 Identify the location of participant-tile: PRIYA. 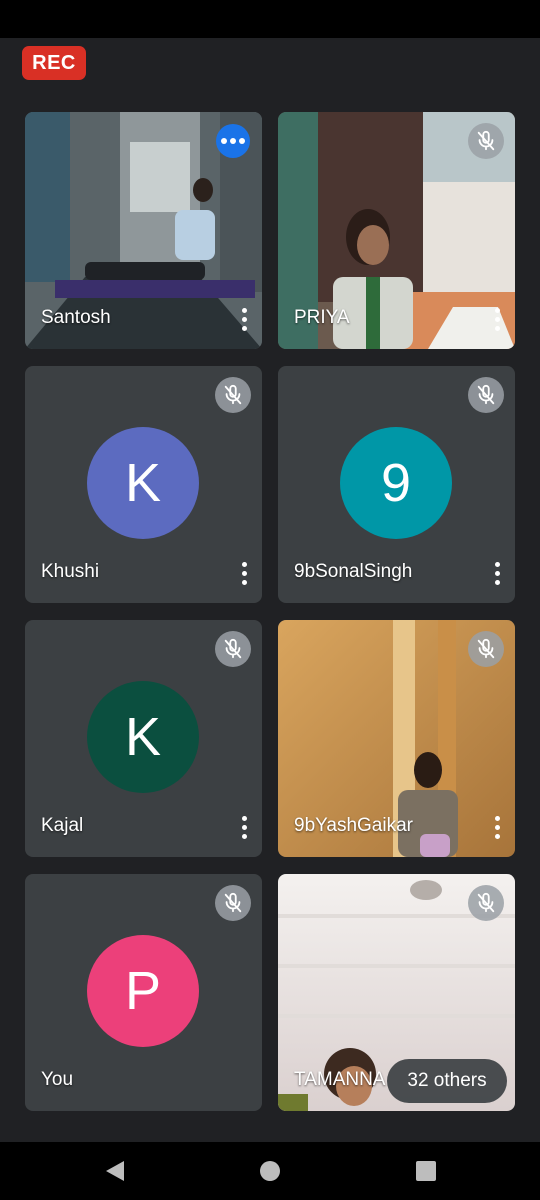
(396, 230).